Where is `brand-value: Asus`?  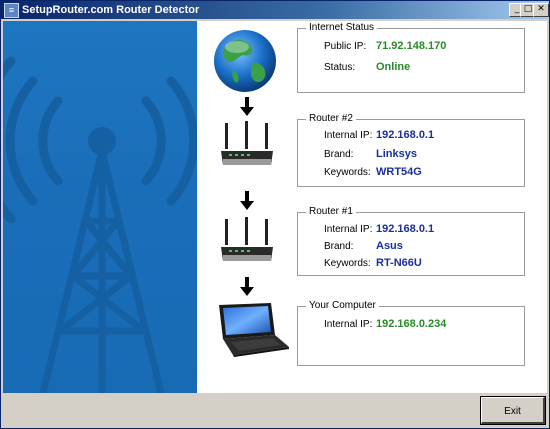
brand-value: Asus is located at coordinates (389, 246).